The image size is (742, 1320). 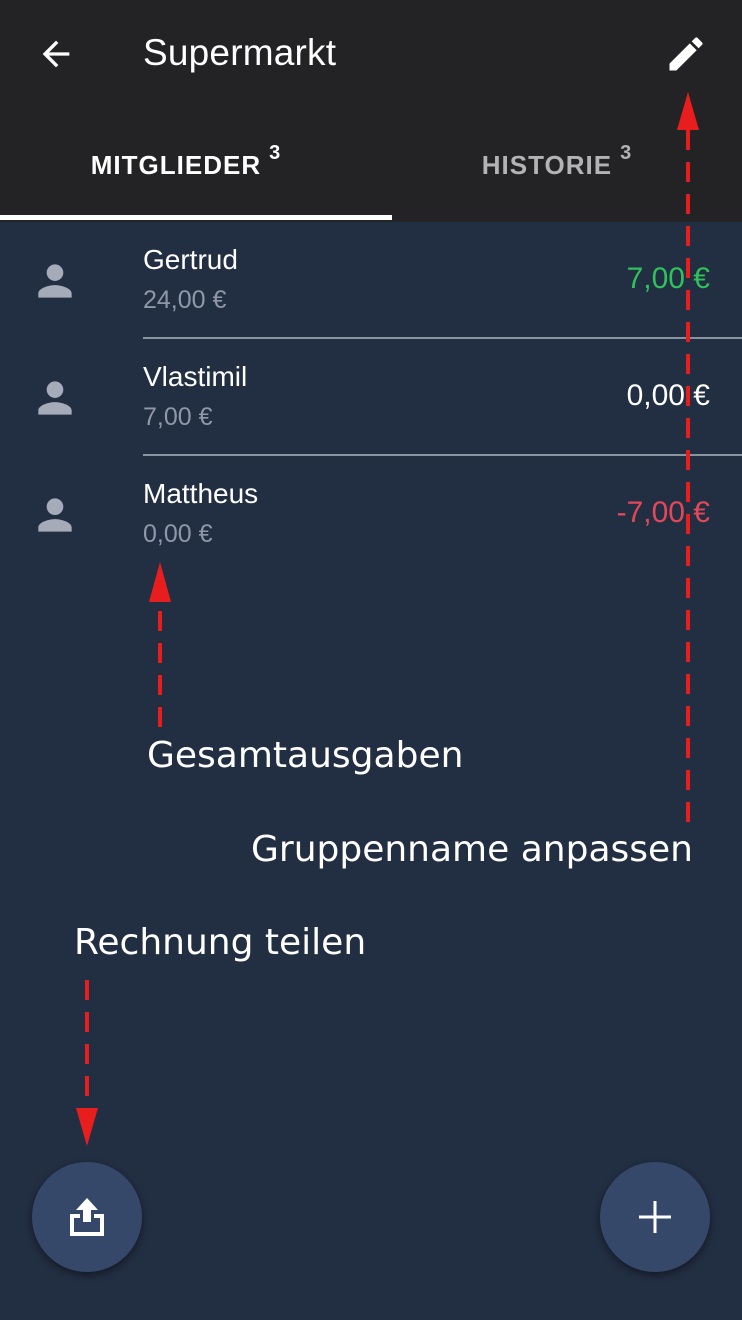 What do you see at coordinates (190, 259) in the screenshot?
I see `member-name: Gertrud` at bounding box center [190, 259].